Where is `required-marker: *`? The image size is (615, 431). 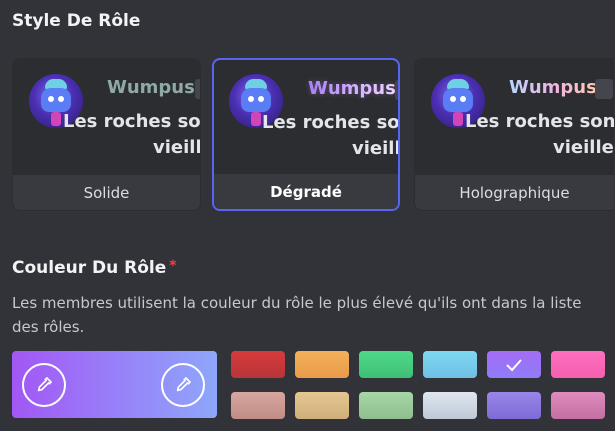
required-marker: * is located at coordinates (173, 266).